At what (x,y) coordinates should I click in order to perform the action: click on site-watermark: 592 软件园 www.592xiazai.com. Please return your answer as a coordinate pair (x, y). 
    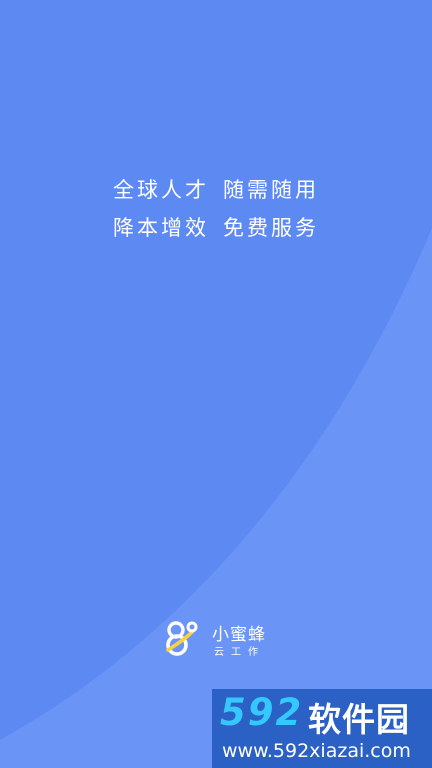
    Looking at the image, I should click on (322, 728).